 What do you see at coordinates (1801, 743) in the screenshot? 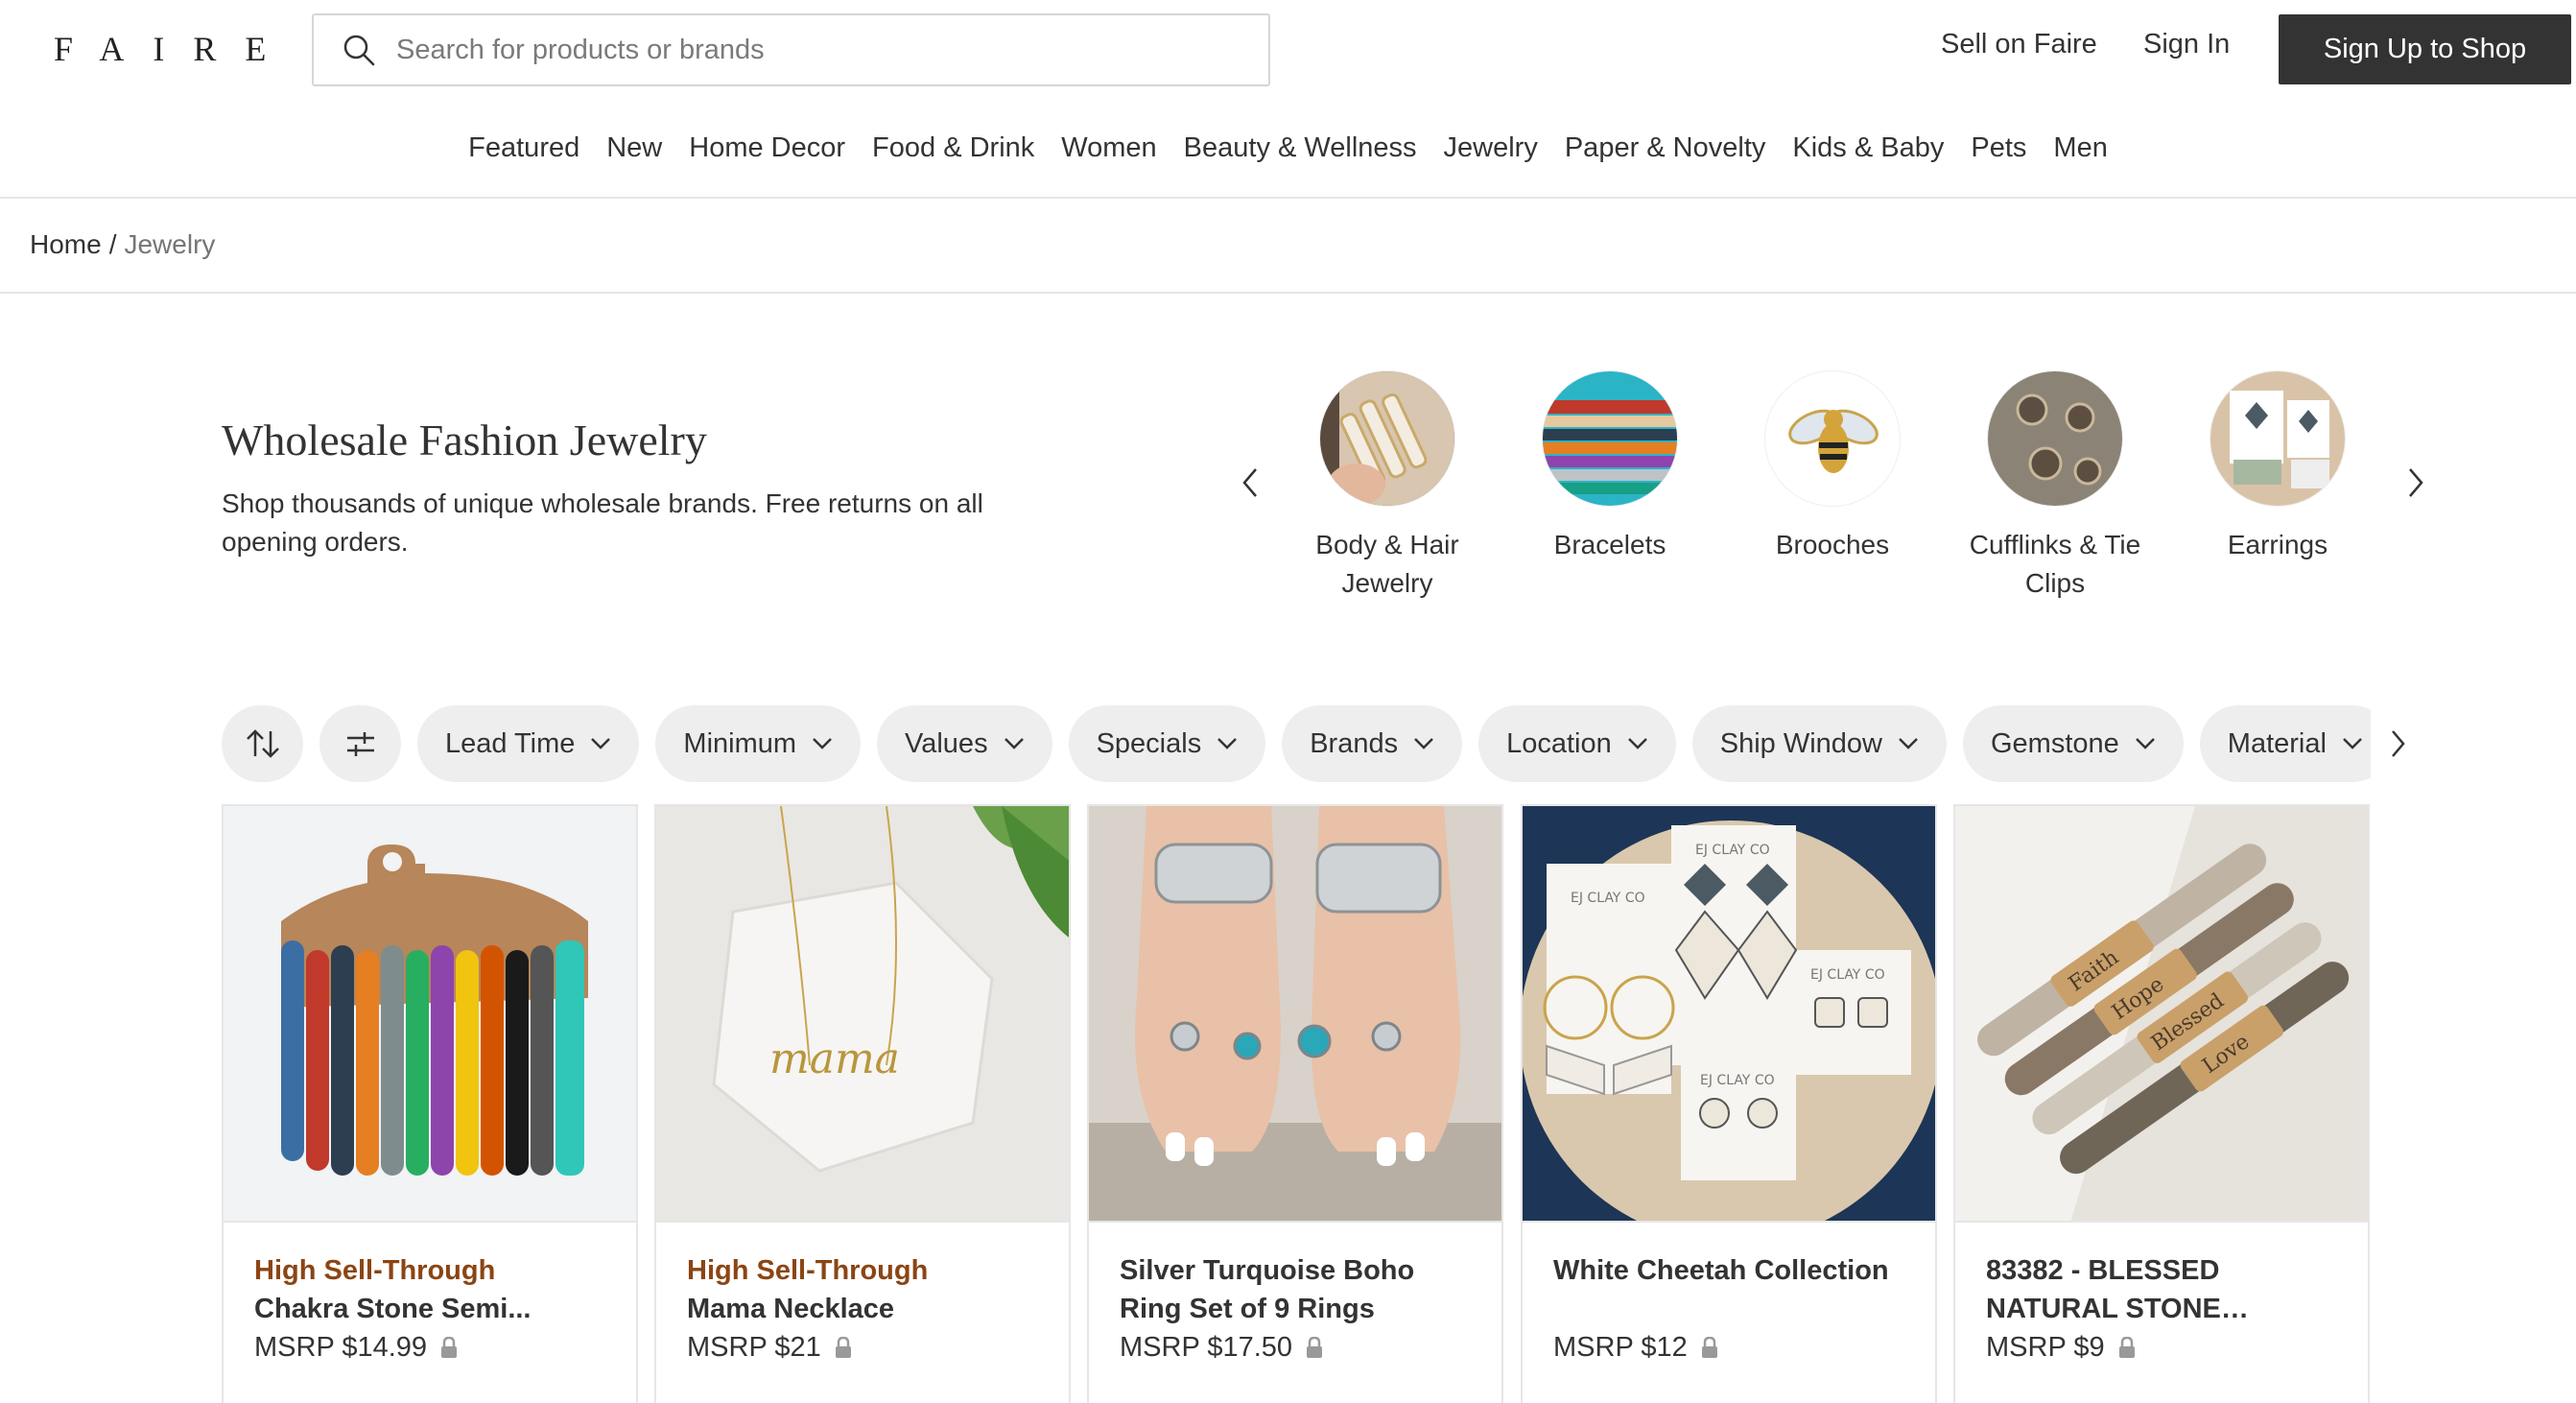
I see `filter-label: Ship Window` at bounding box center [1801, 743].